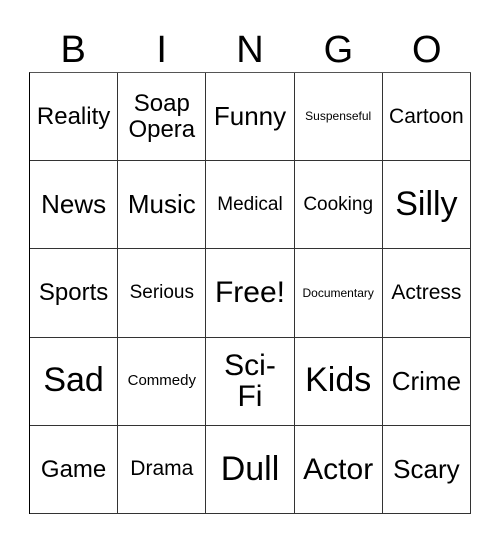 The height and width of the screenshot is (544, 500). Describe the element at coordinates (250, 205) in the screenshot. I see `bingo-cell: Medical` at that location.